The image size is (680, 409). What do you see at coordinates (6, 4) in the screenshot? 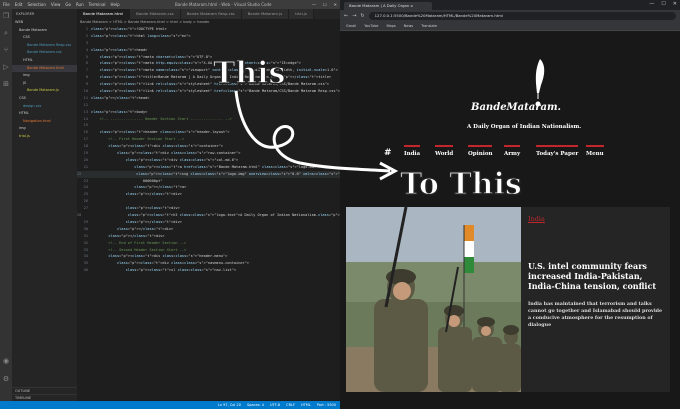
I see `menu-item-file: File` at bounding box center [6, 4].